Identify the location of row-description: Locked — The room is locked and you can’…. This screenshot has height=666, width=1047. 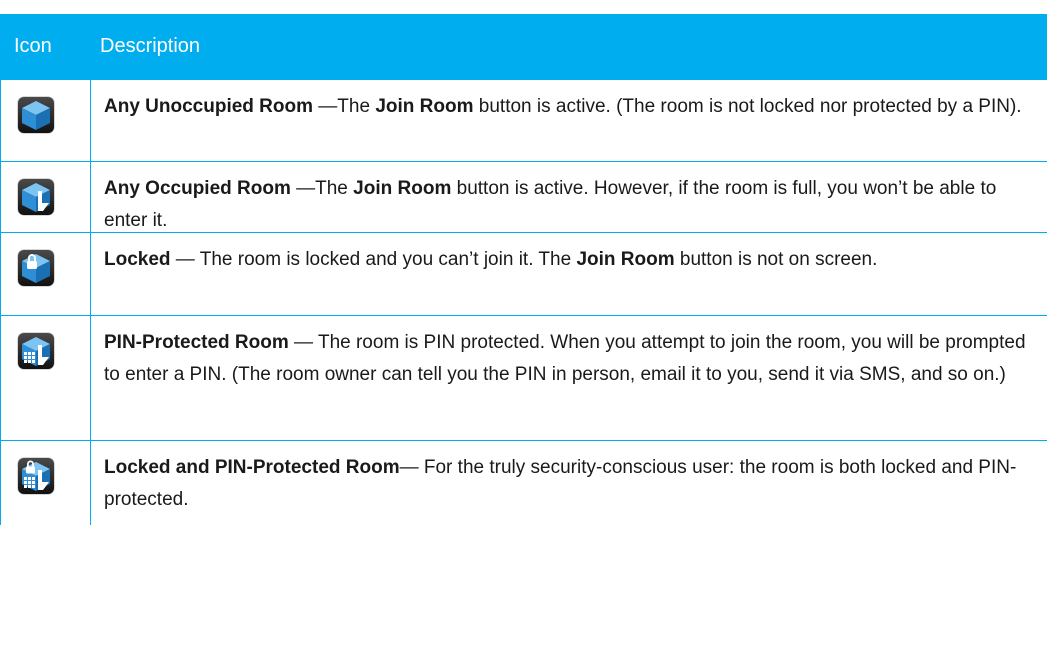
(491, 259).